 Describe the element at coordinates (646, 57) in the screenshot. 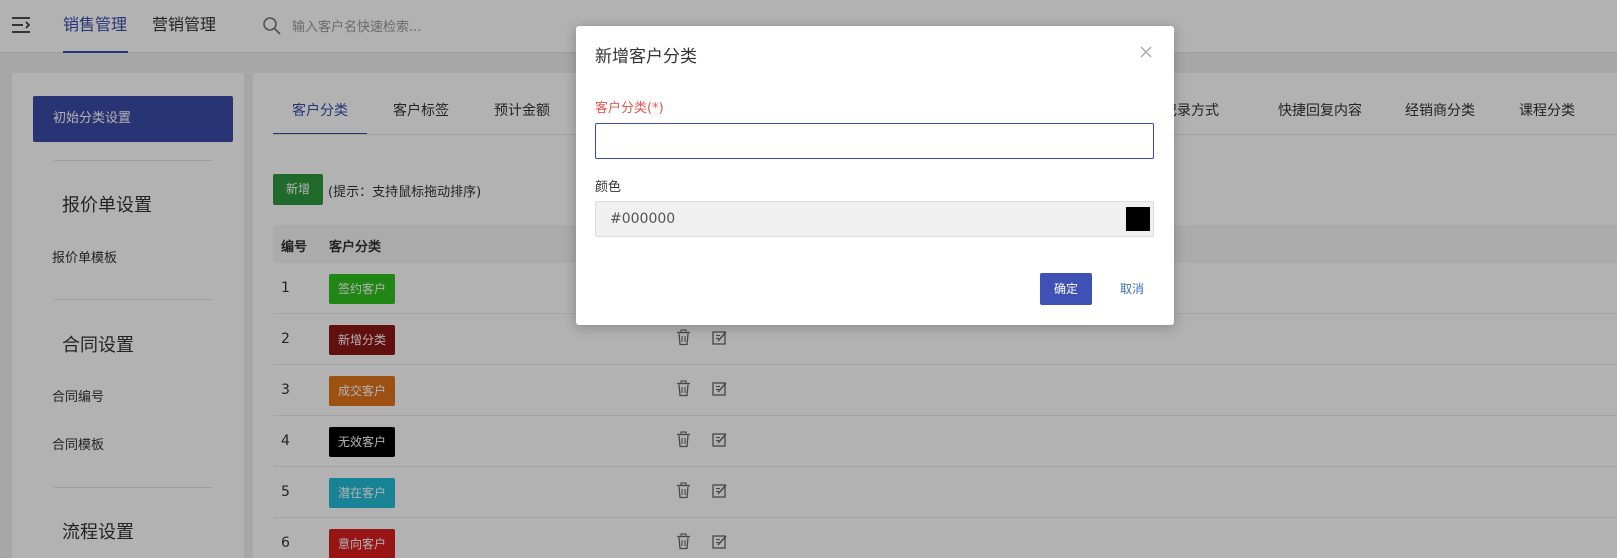

I see `dialog-title: 新增客户分类` at that location.